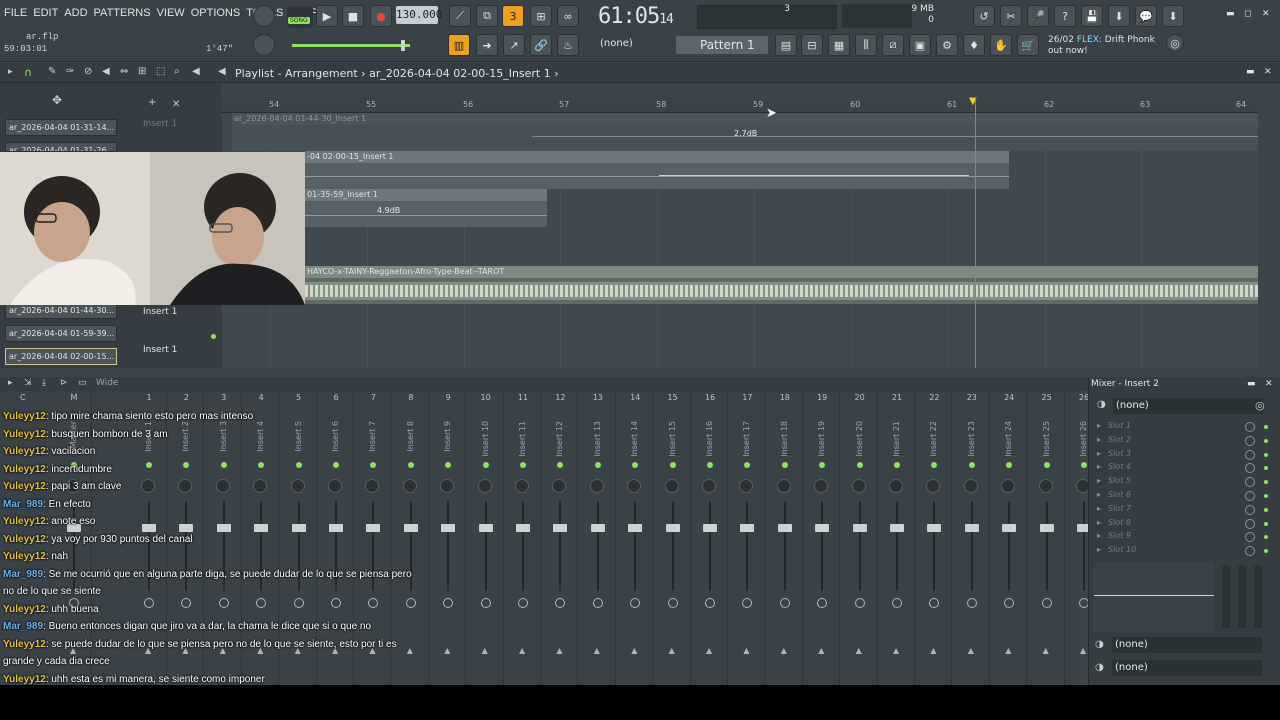 The height and width of the screenshot is (720, 1280). What do you see at coordinates (487, 16) in the screenshot?
I see `wait-record-icon: ⧉` at bounding box center [487, 16].